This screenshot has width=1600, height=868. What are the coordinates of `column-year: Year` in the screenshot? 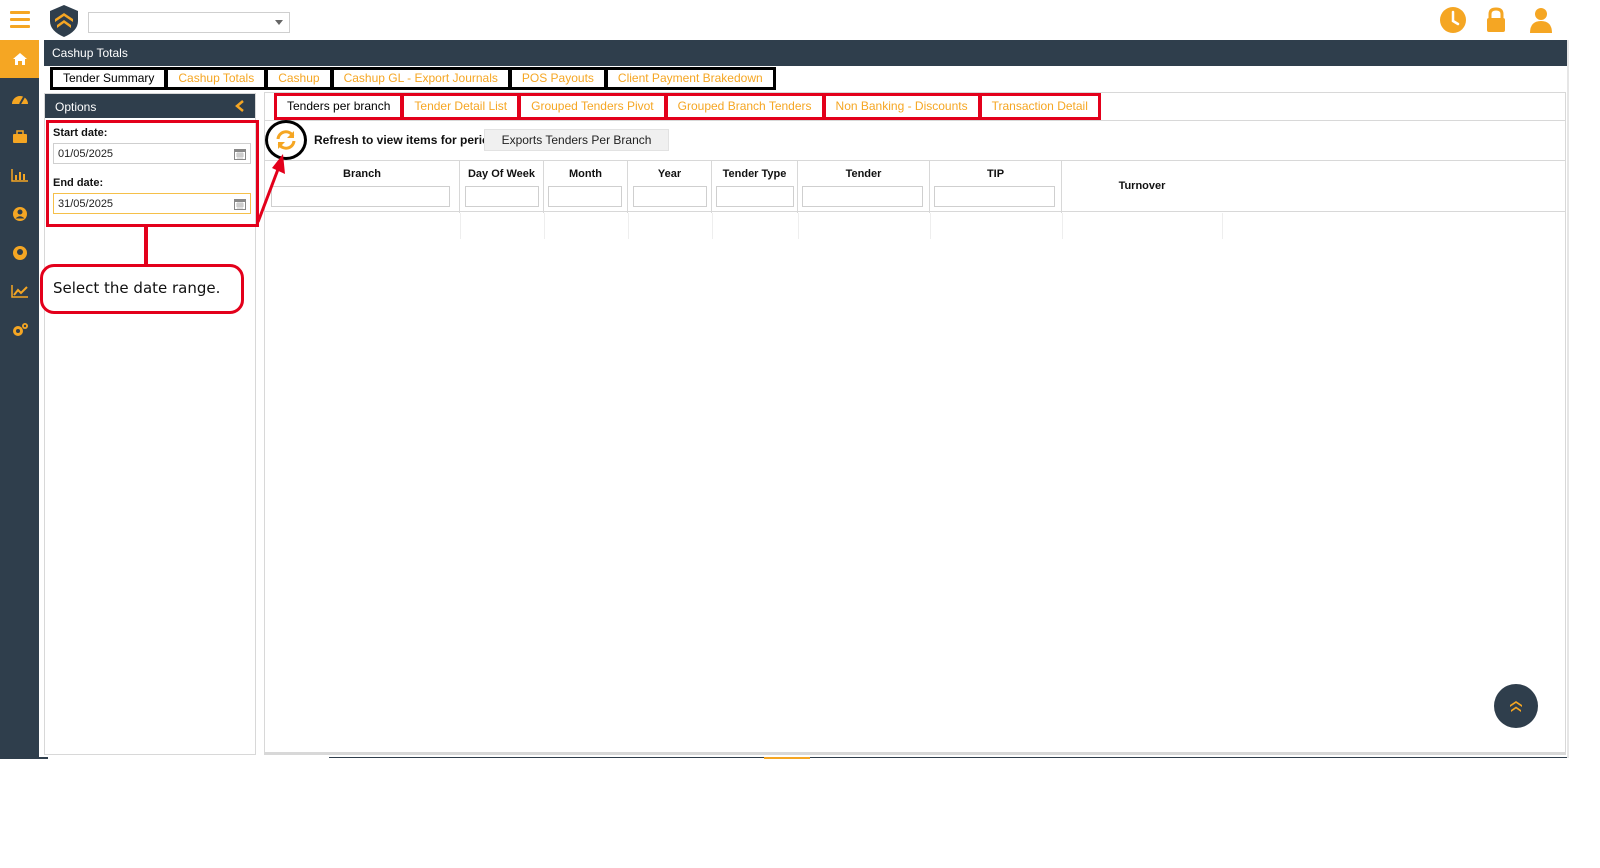 It's located at (670, 187).